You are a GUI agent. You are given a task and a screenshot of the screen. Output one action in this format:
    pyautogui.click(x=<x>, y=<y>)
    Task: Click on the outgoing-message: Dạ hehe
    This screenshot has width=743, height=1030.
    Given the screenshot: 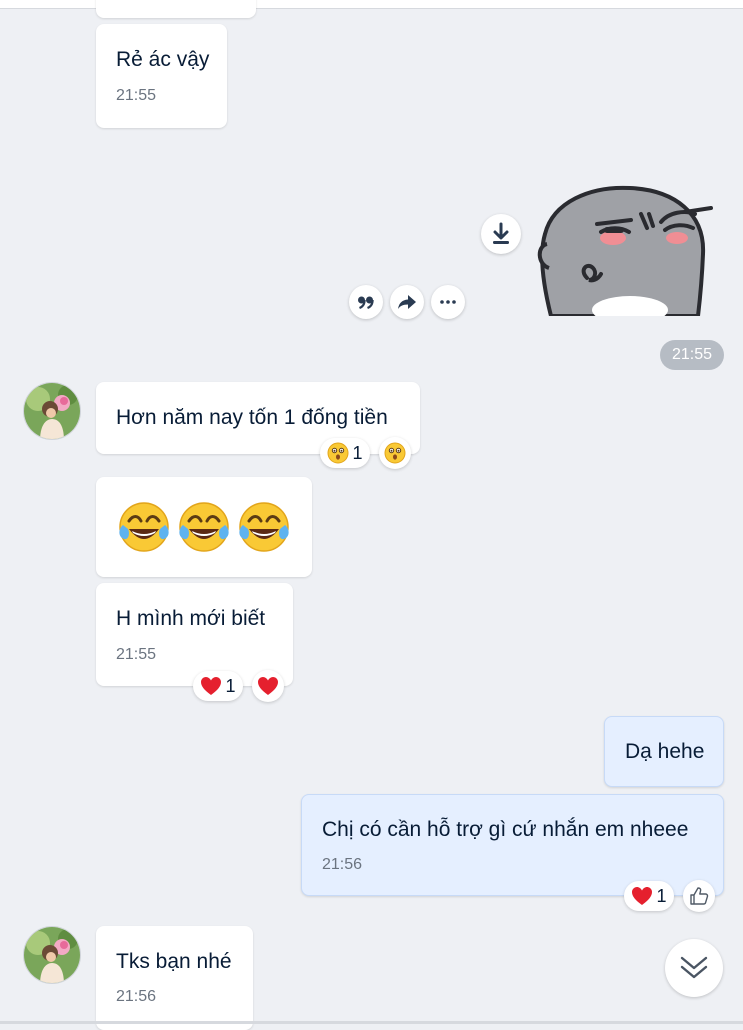 What is the action you would take?
    pyautogui.click(x=664, y=751)
    